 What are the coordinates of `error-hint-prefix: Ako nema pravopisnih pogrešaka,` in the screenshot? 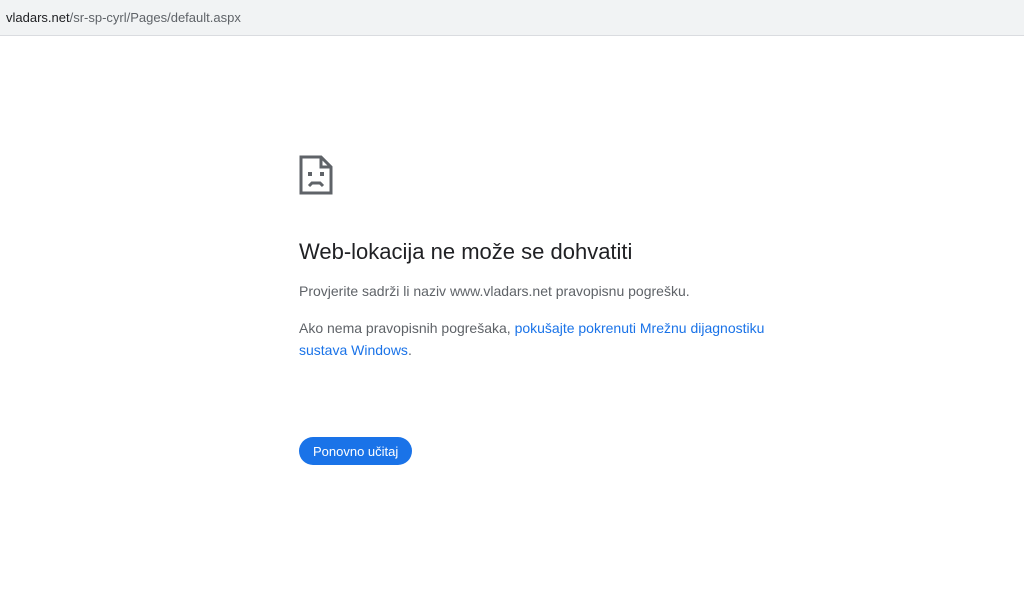 It's located at (407, 328).